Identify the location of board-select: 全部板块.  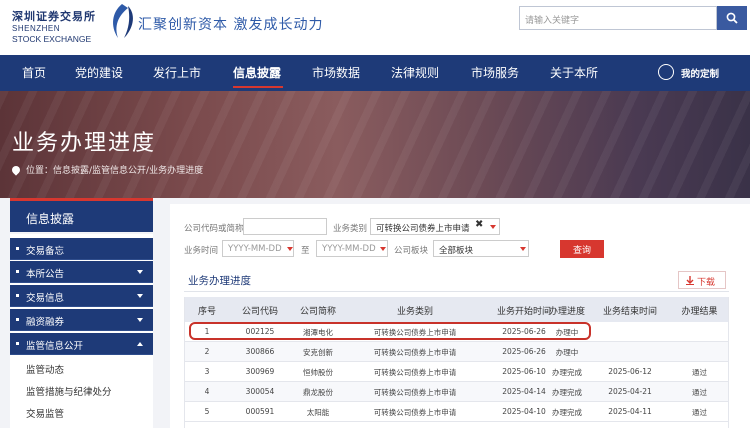
(481, 248).